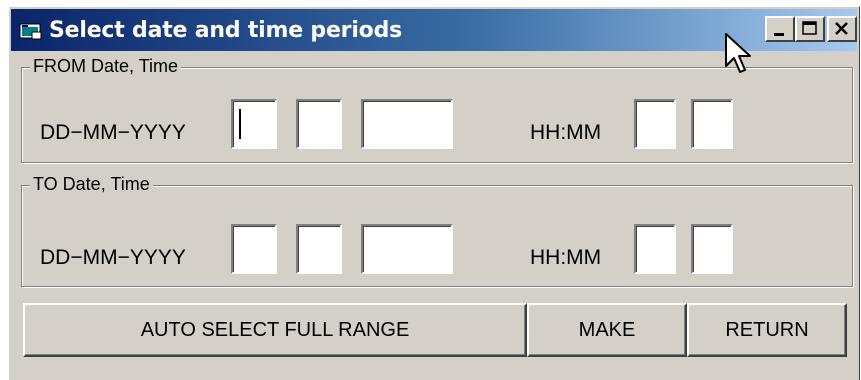 This screenshot has height=380, width=861. Describe the element at coordinates (407, 249) in the screenshot. I see `to-year-input` at that location.